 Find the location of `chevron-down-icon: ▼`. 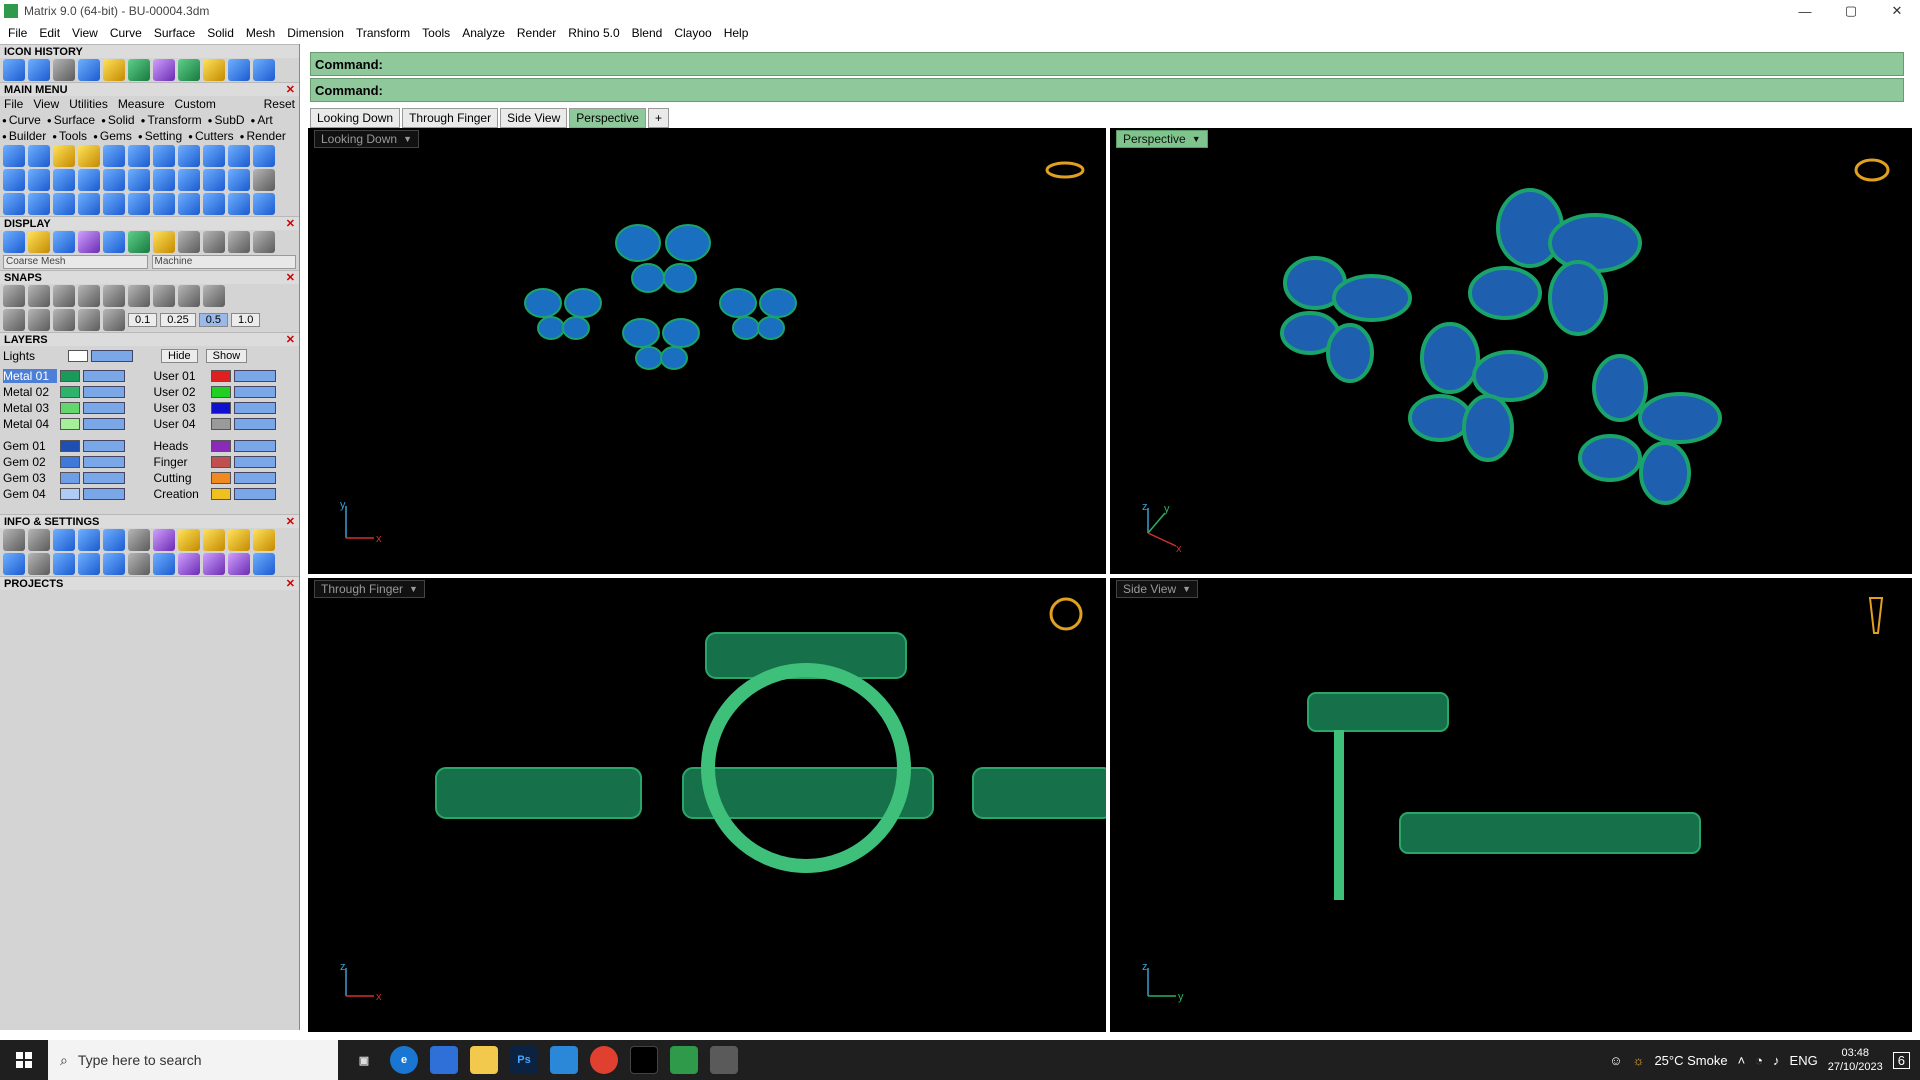

chevron-down-icon: ▼ is located at coordinates (1196, 139).